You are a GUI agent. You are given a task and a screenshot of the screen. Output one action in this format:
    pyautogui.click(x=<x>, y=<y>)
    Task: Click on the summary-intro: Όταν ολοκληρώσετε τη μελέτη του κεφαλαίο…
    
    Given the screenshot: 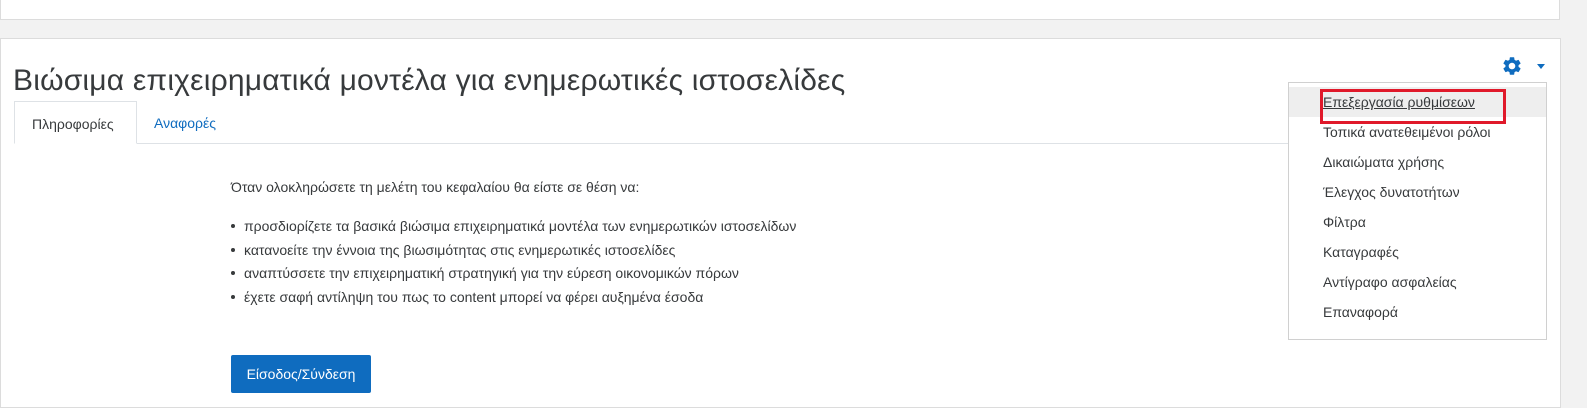 What is the action you would take?
    pyautogui.click(x=435, y=187)
    